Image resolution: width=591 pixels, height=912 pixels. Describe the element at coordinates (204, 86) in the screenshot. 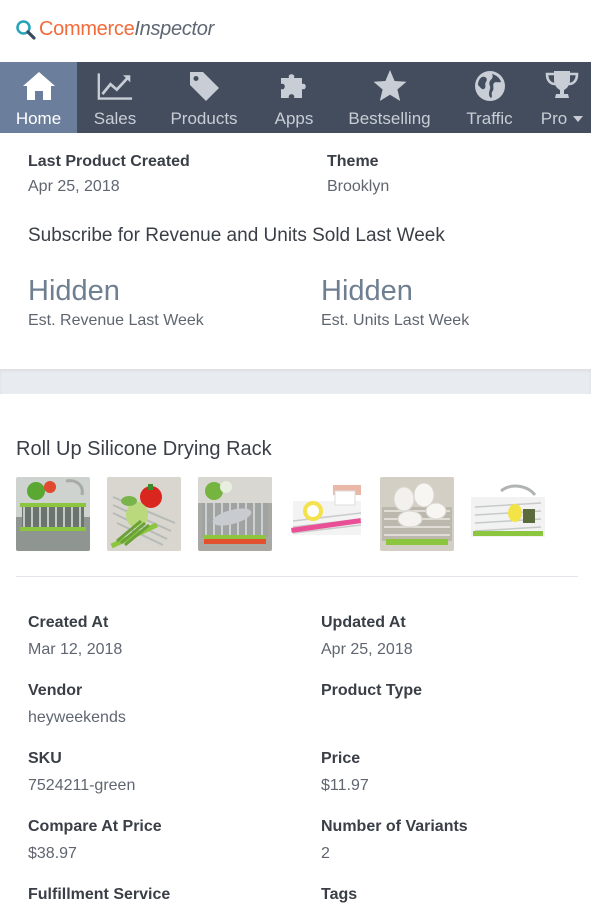

I see `tag-icon` at that location.